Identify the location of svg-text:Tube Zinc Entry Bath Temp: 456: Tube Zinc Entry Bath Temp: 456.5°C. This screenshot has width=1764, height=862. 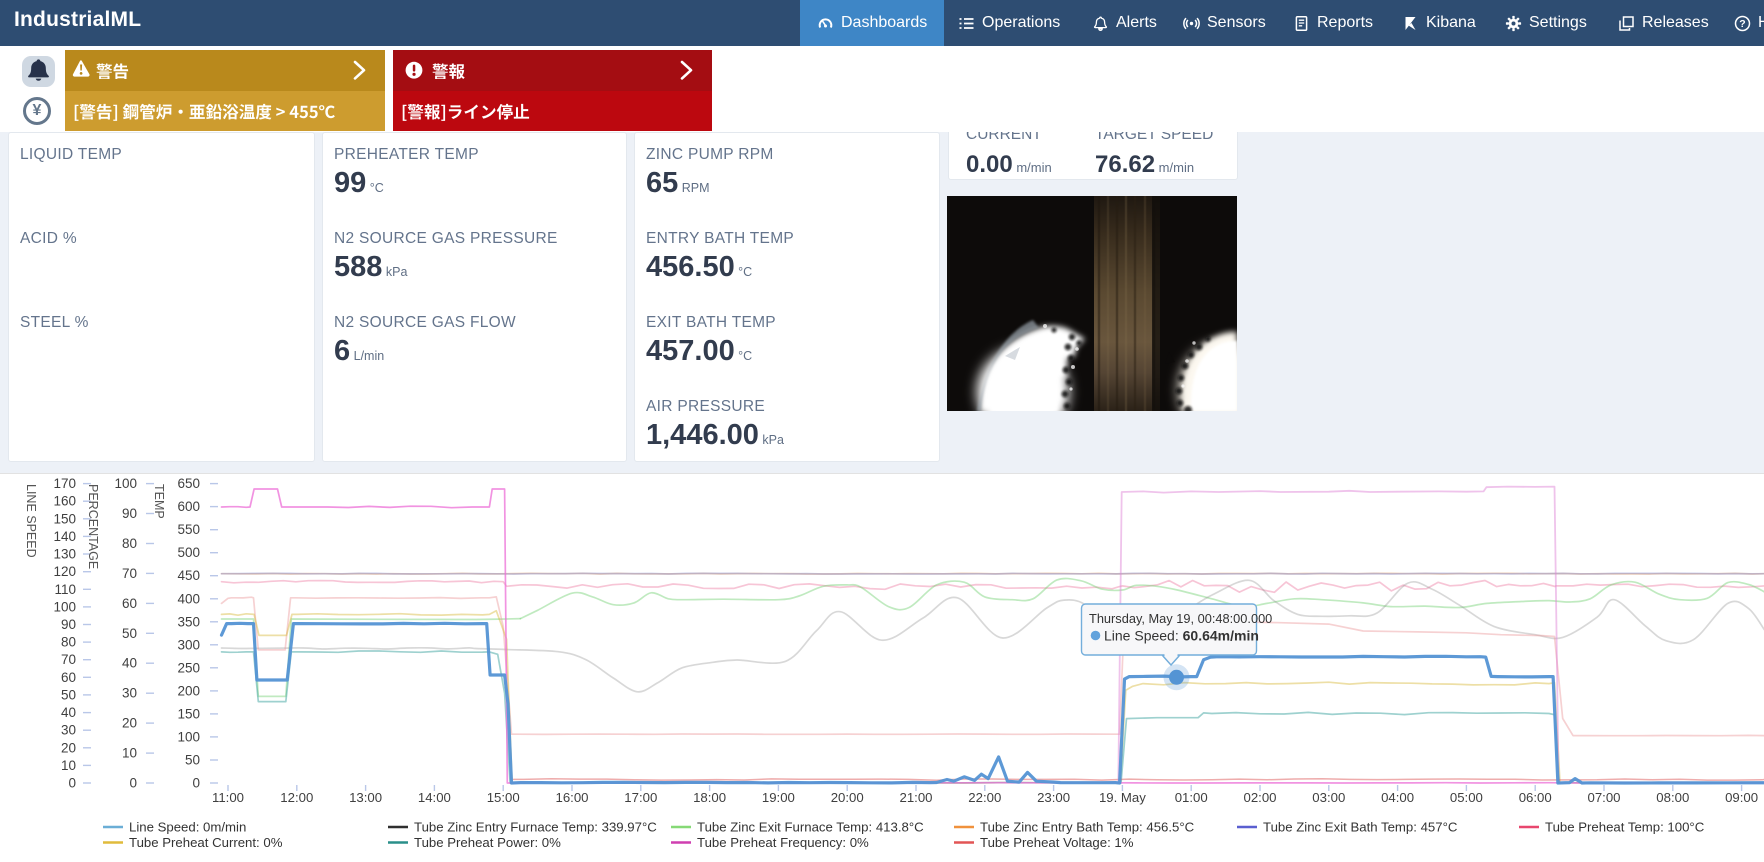
(1087, 827).